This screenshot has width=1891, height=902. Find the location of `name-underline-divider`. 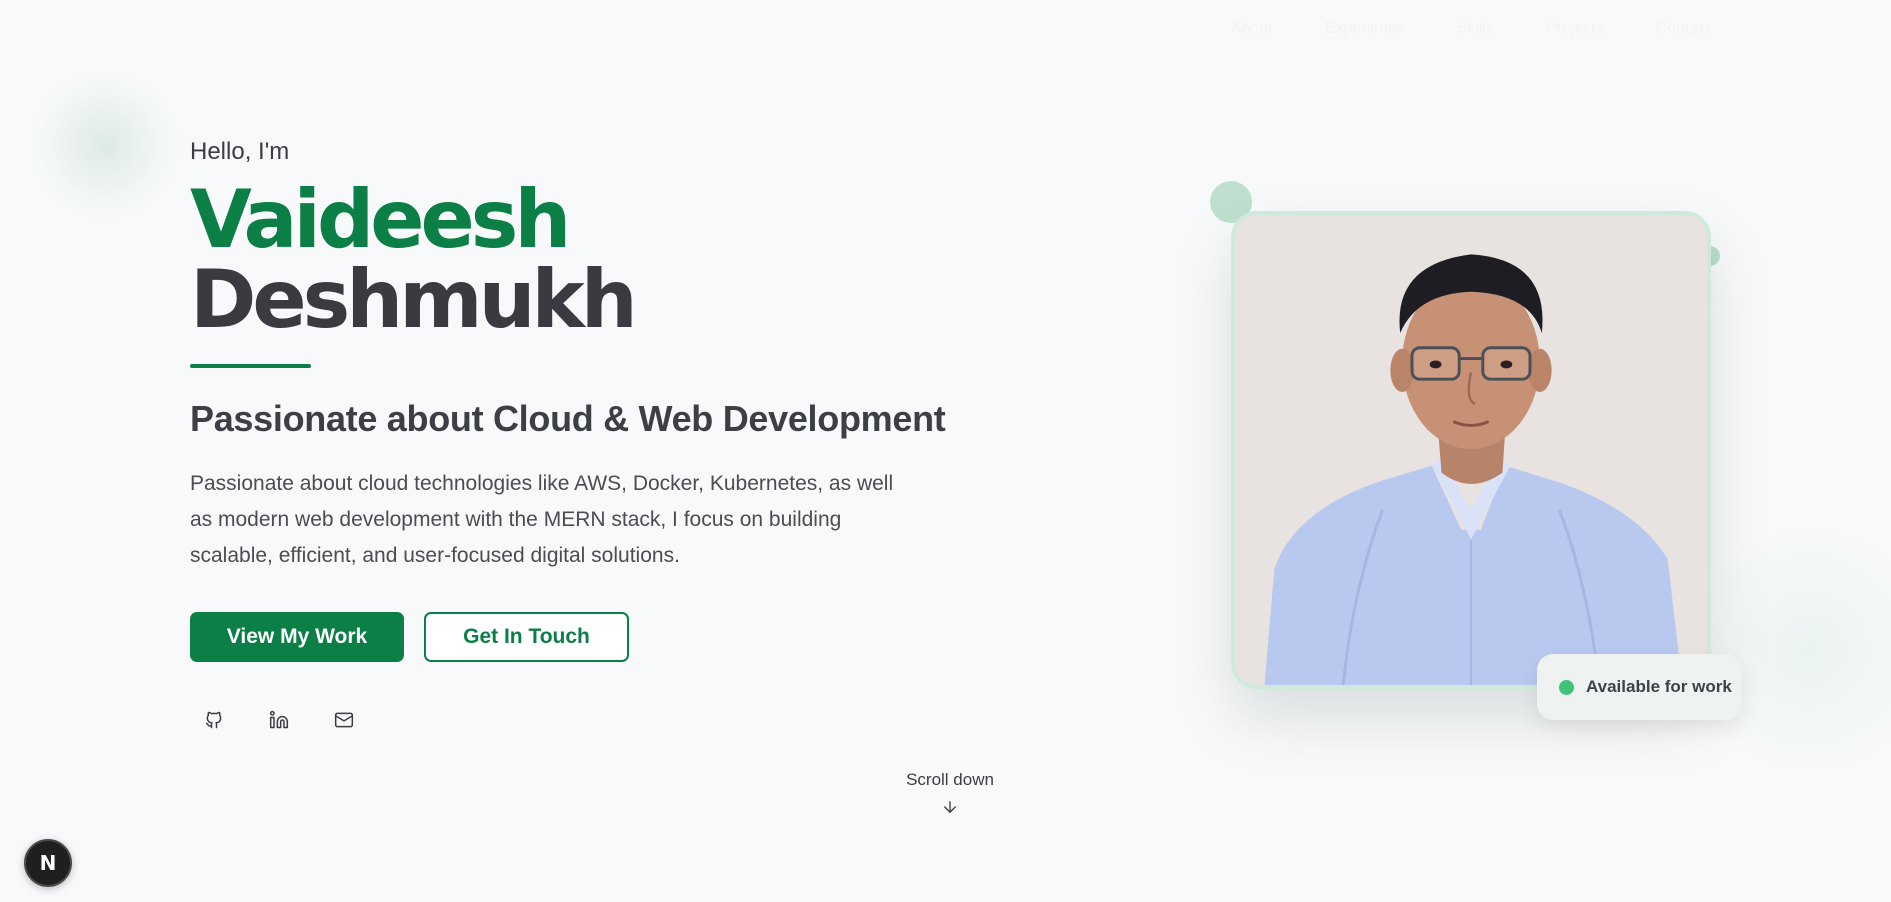

name-underline-divider is located at coordinates (250, 366).